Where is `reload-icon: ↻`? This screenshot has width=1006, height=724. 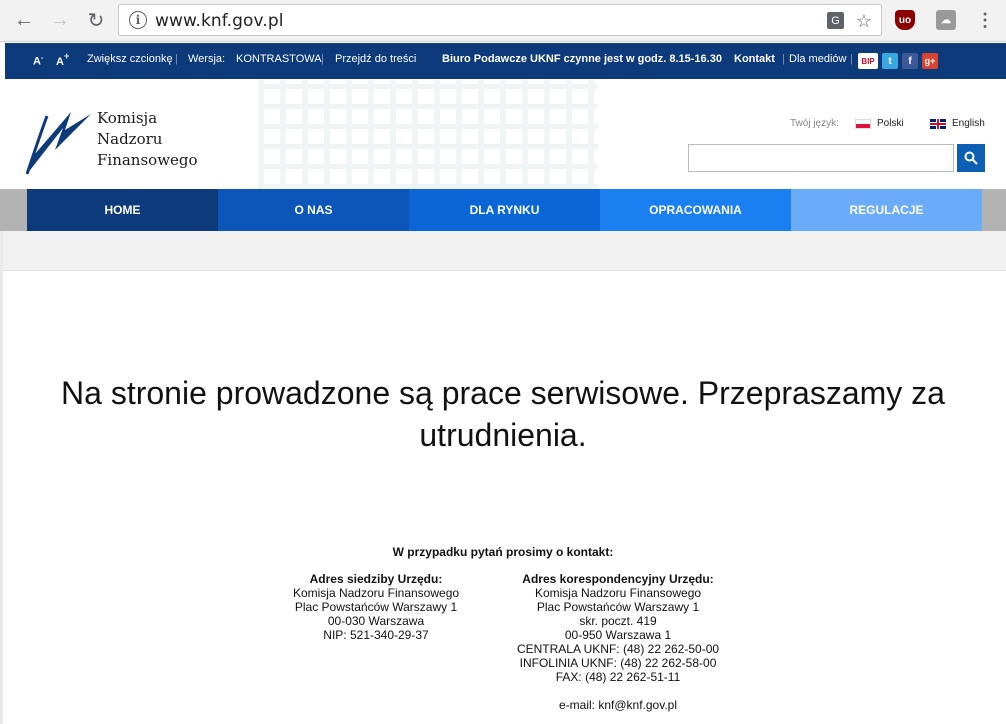 reload-icon: ↻ is located at coordinates (96, 20).